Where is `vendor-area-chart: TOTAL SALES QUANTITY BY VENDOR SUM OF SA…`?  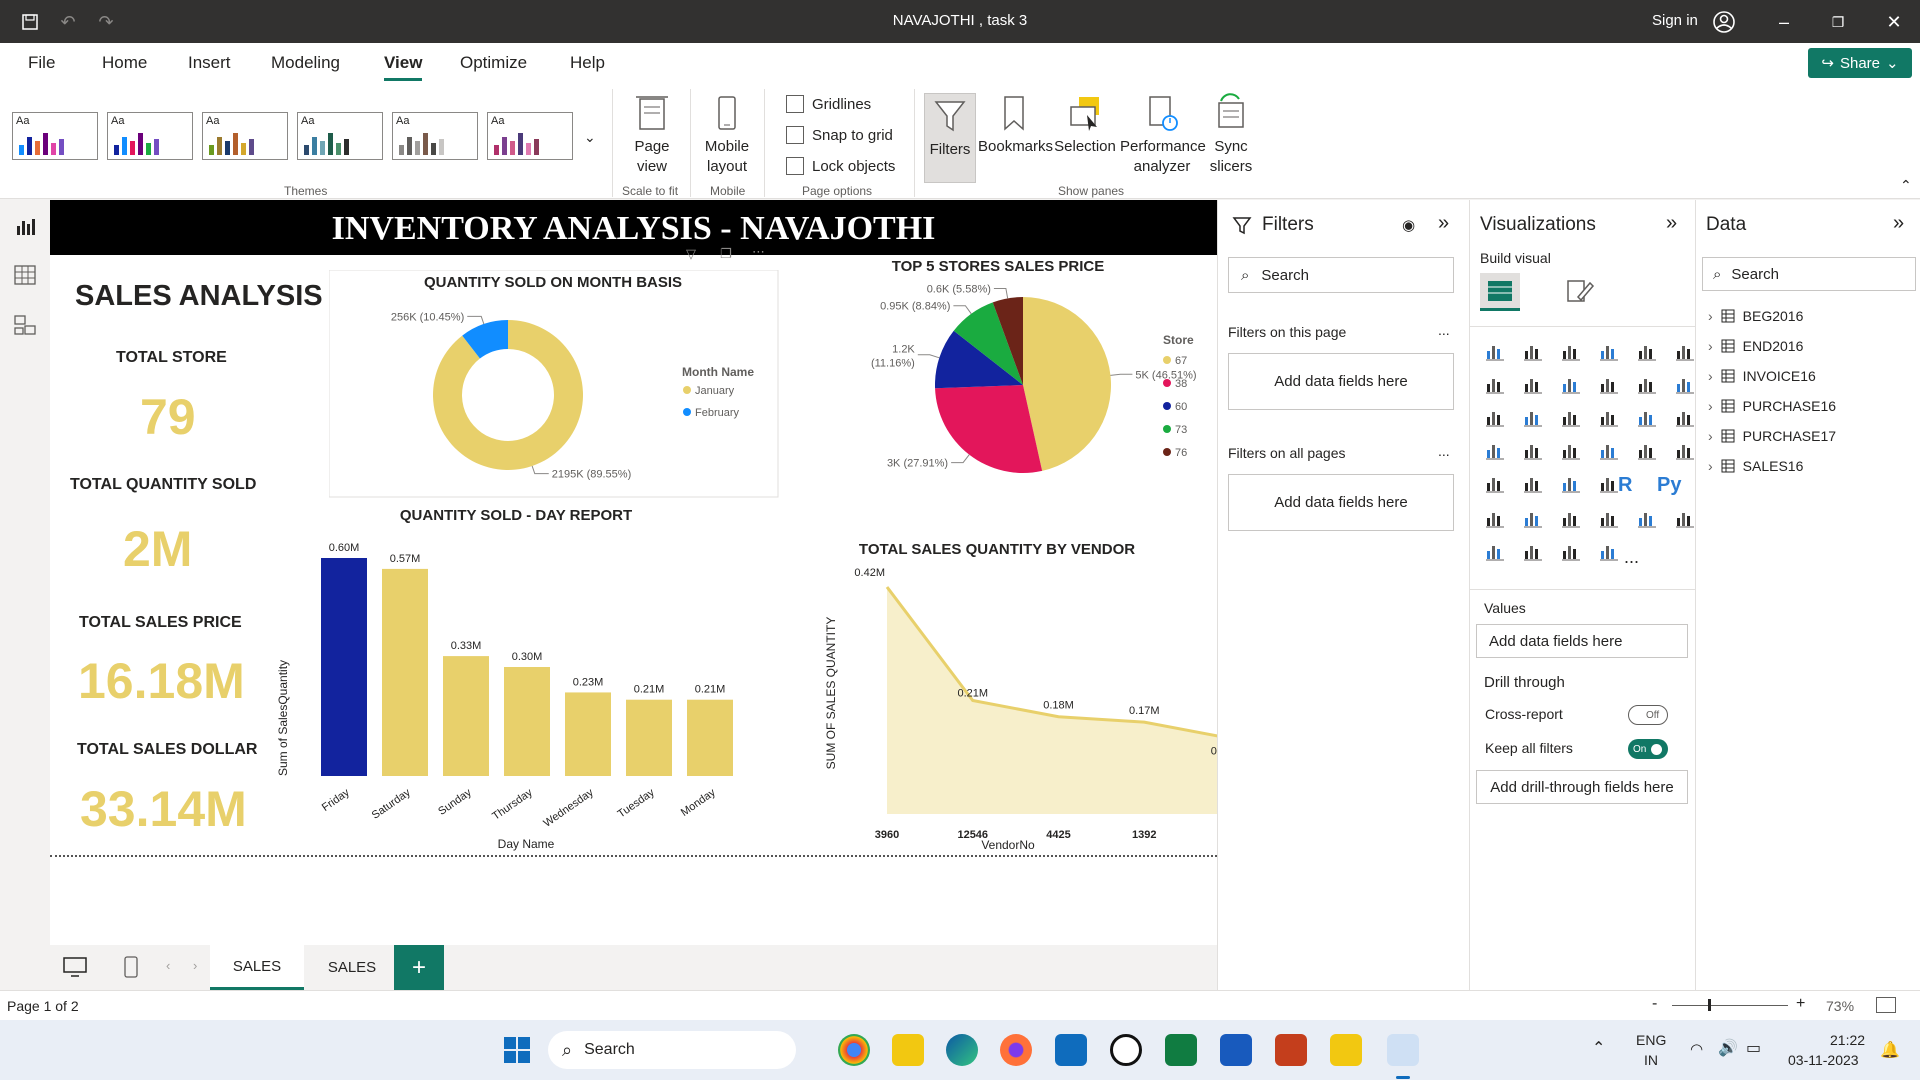
vendor-area-chart: TOTAL SALES QUANTITY BY VENDOR SUM OF SA… is located at coordinates (1010, 692).